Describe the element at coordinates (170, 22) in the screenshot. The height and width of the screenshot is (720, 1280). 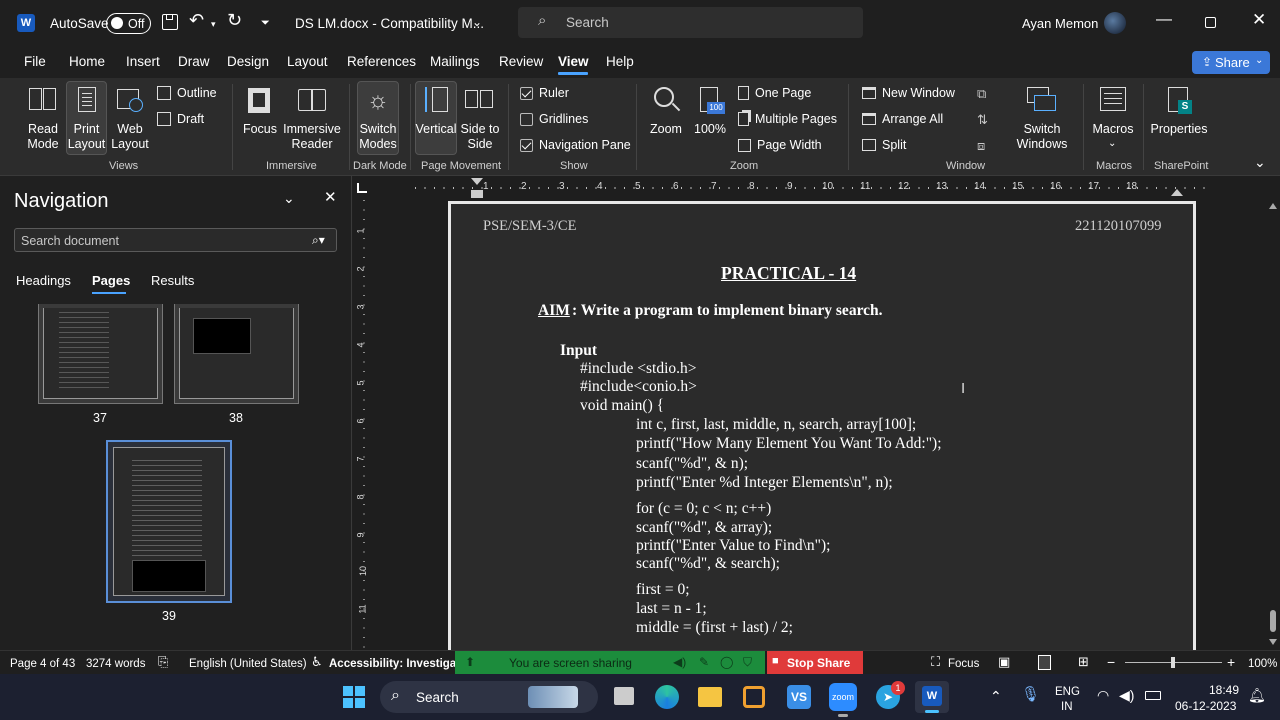
I see `save-icon` at that location.